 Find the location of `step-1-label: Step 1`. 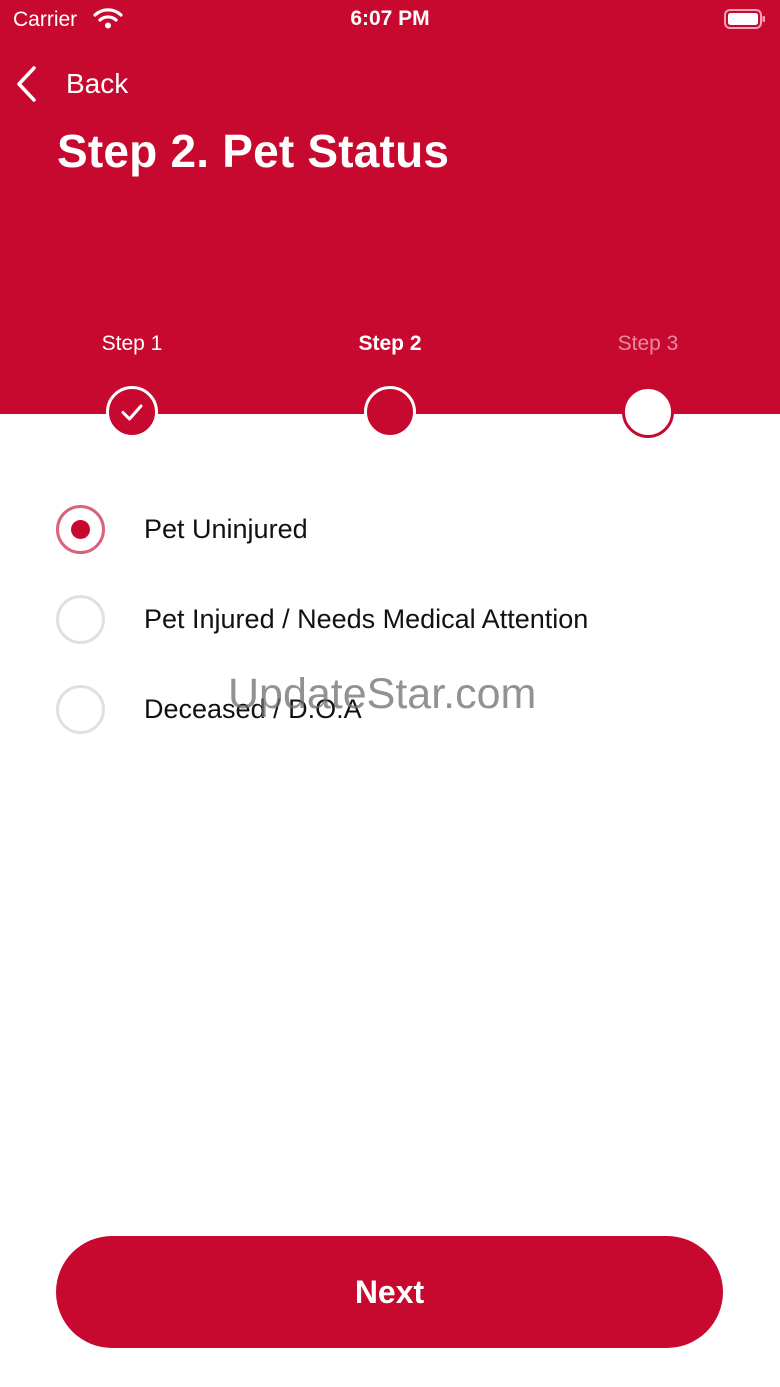

step-1-label: Step 1 is located at coordinates (132, 343).